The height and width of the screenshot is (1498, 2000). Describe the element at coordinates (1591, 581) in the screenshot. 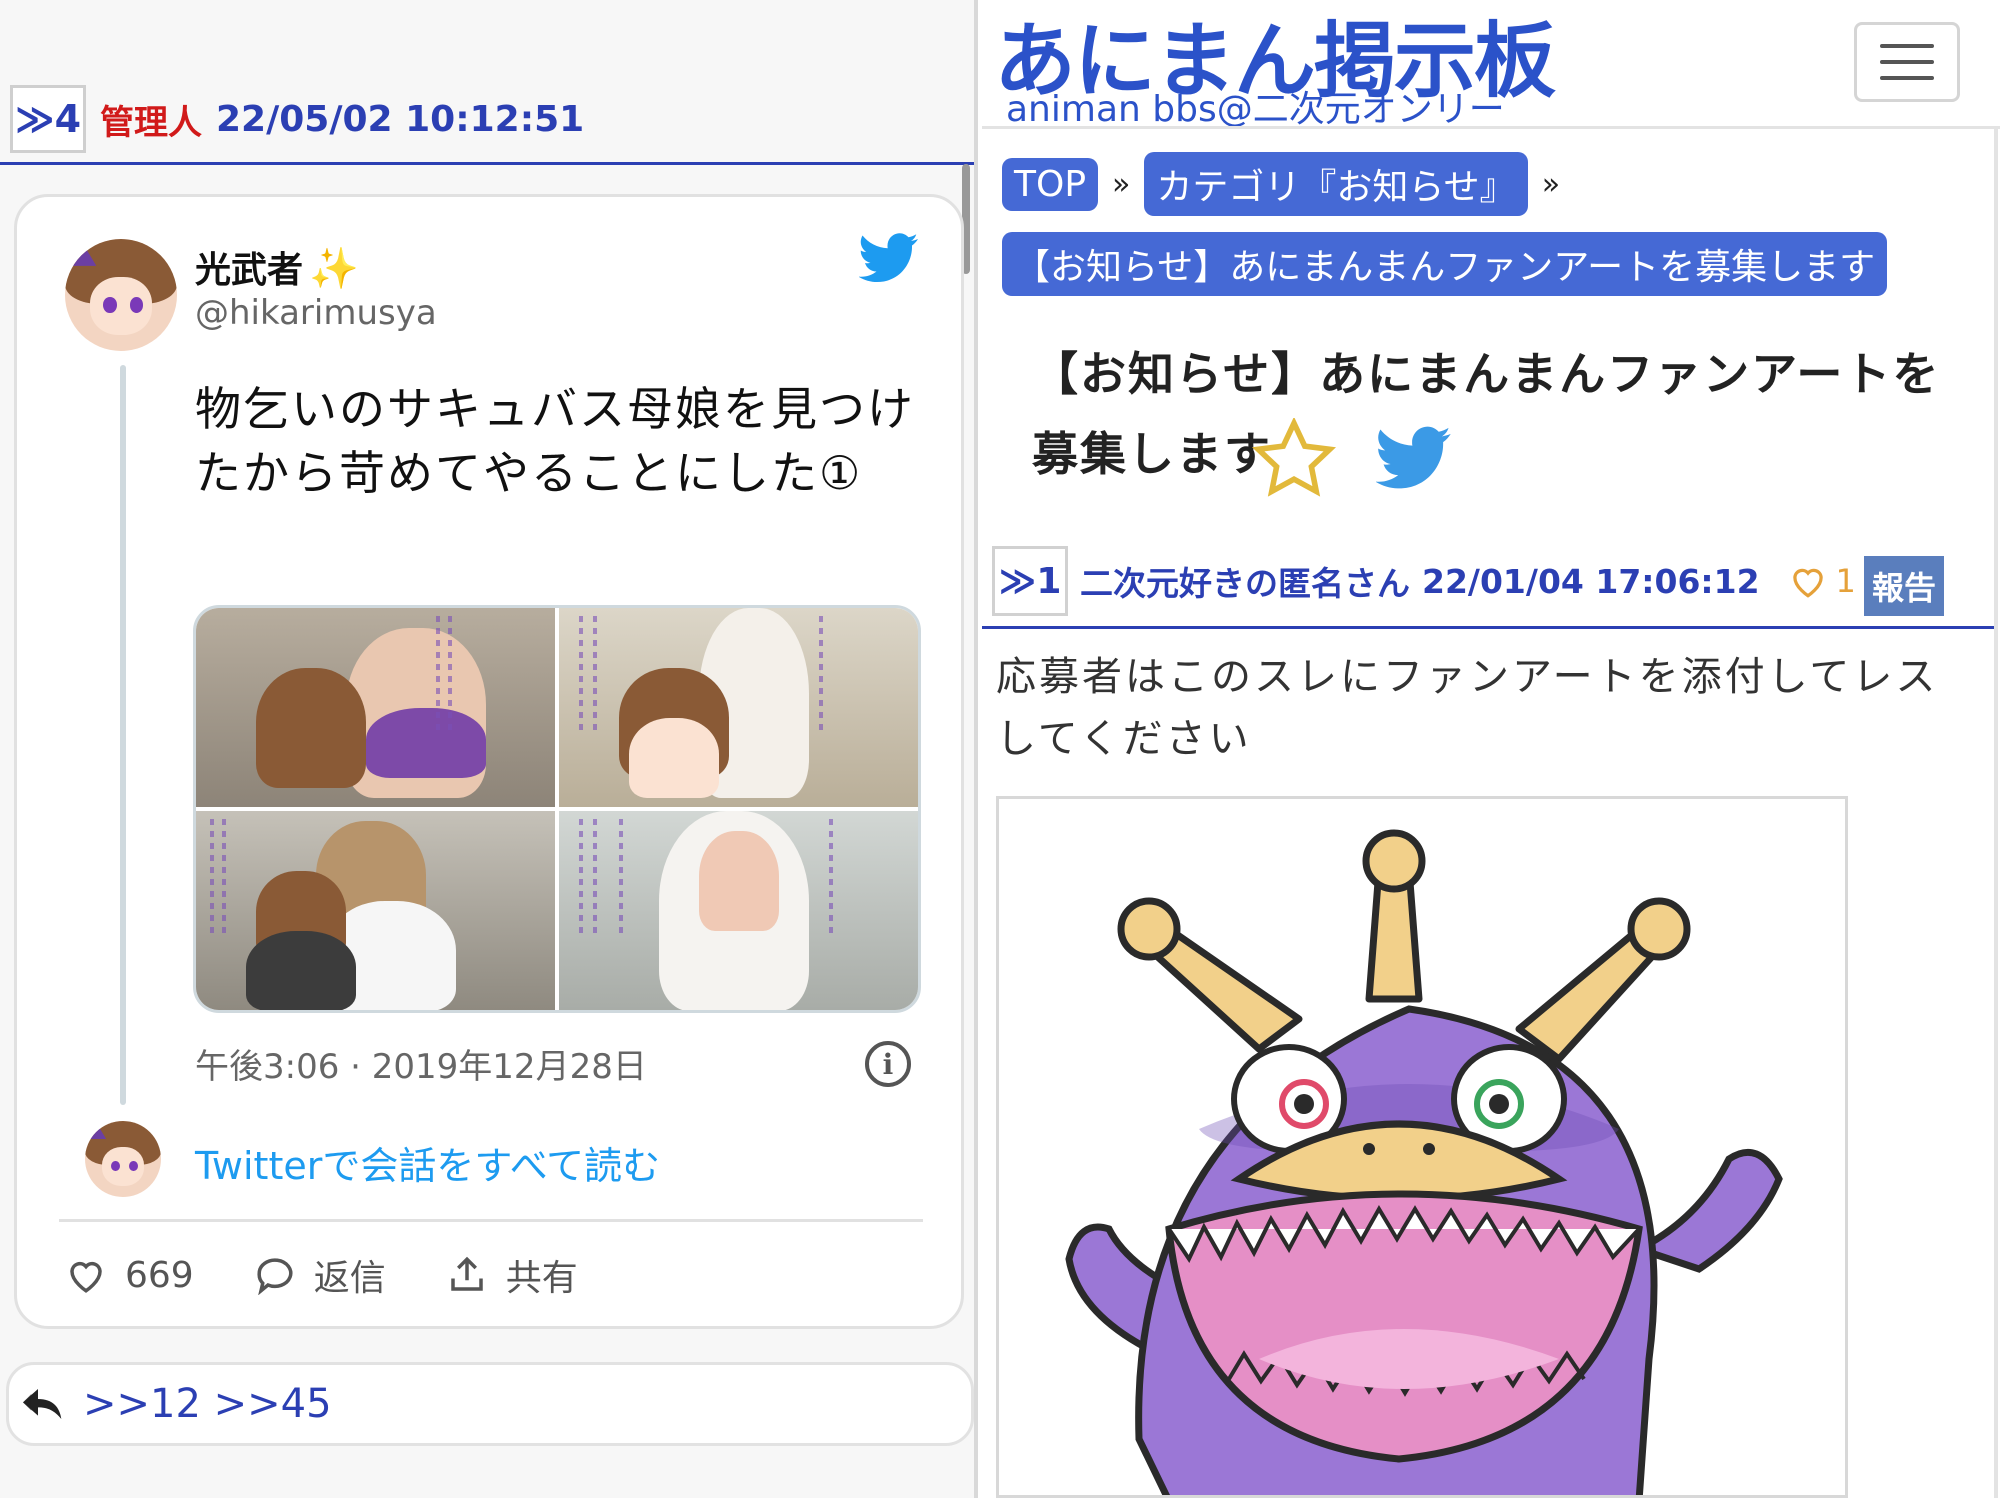

I see `post-date: 22/01/04 17:06:12` at that location.